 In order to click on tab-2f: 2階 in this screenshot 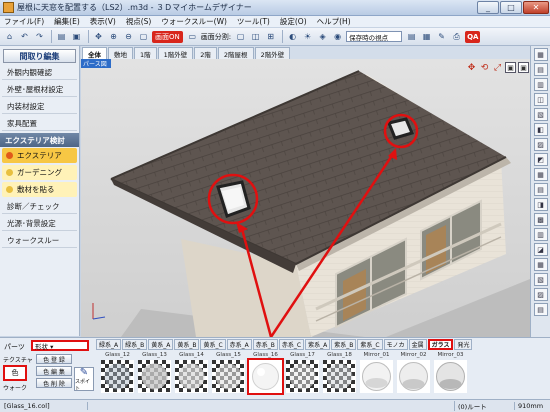, I will do `click(205, 53)`.